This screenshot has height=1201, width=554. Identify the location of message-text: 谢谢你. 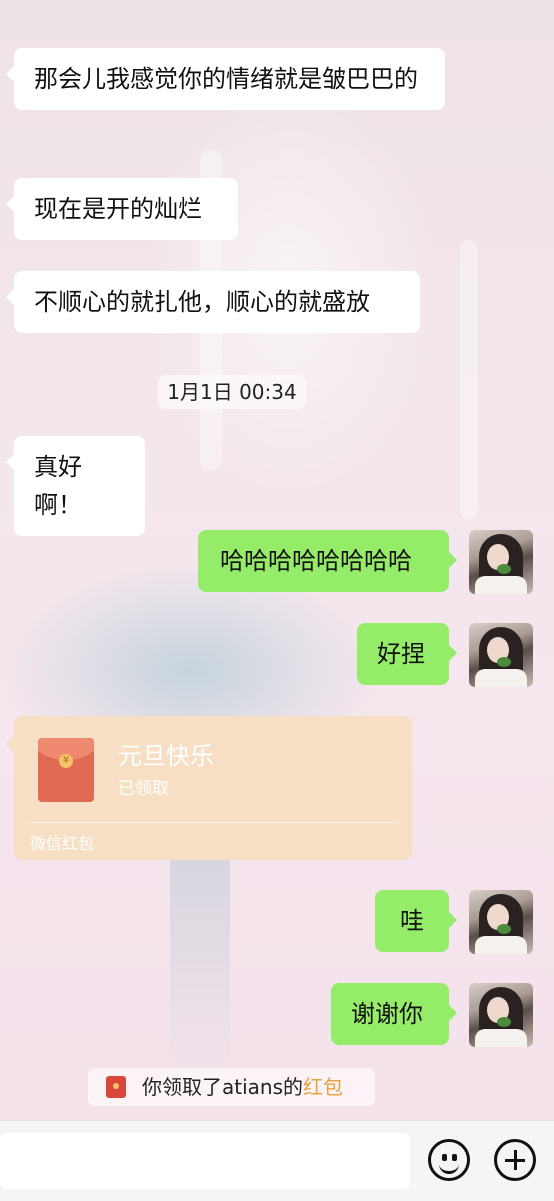
(387, 1014).